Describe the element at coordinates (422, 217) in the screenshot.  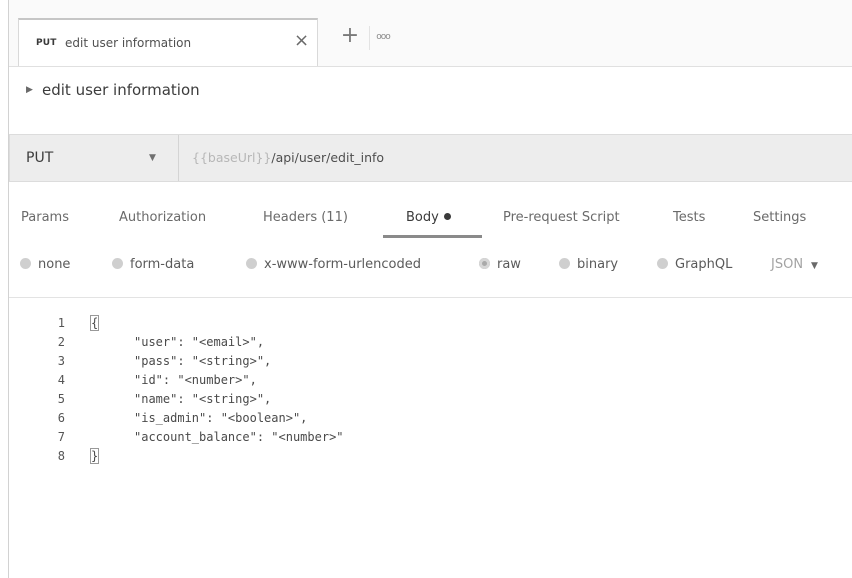
I see `tab-body-label: Body` at that location.